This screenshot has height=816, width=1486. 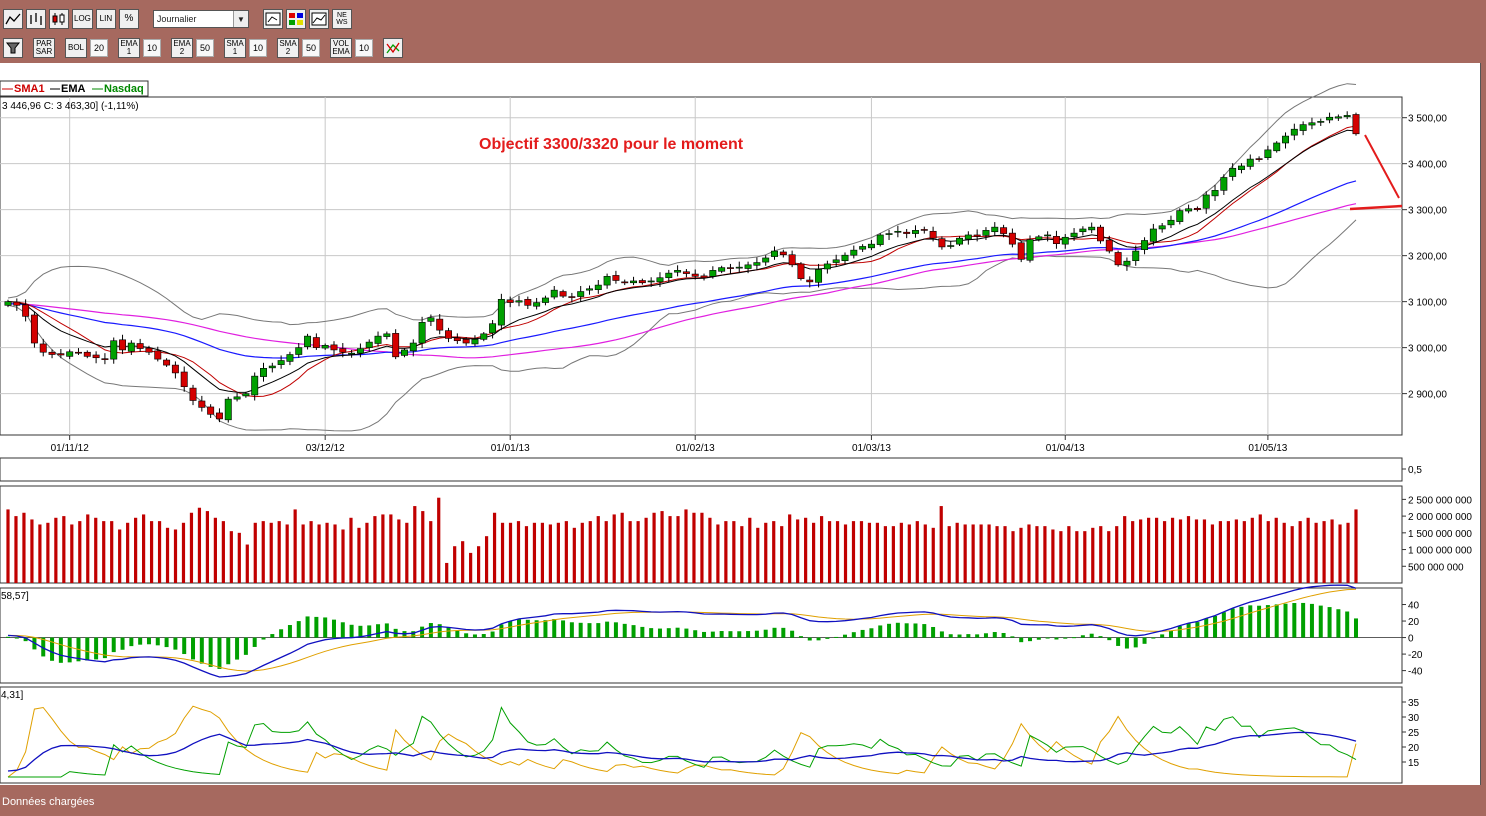 I want to click on ema2-period-input: 50, so click(x=205, y=48).